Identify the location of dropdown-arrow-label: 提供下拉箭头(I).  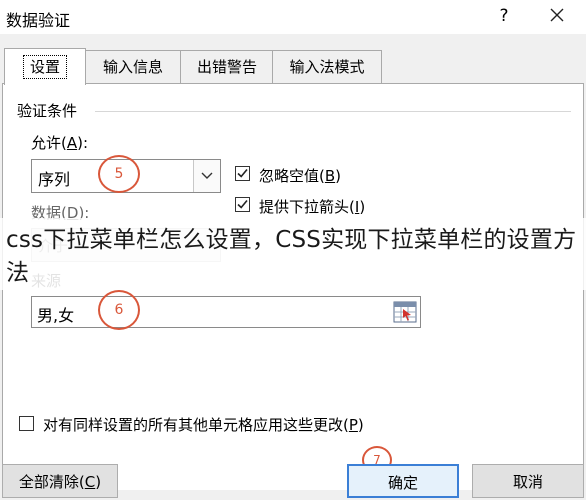
(312, 207).